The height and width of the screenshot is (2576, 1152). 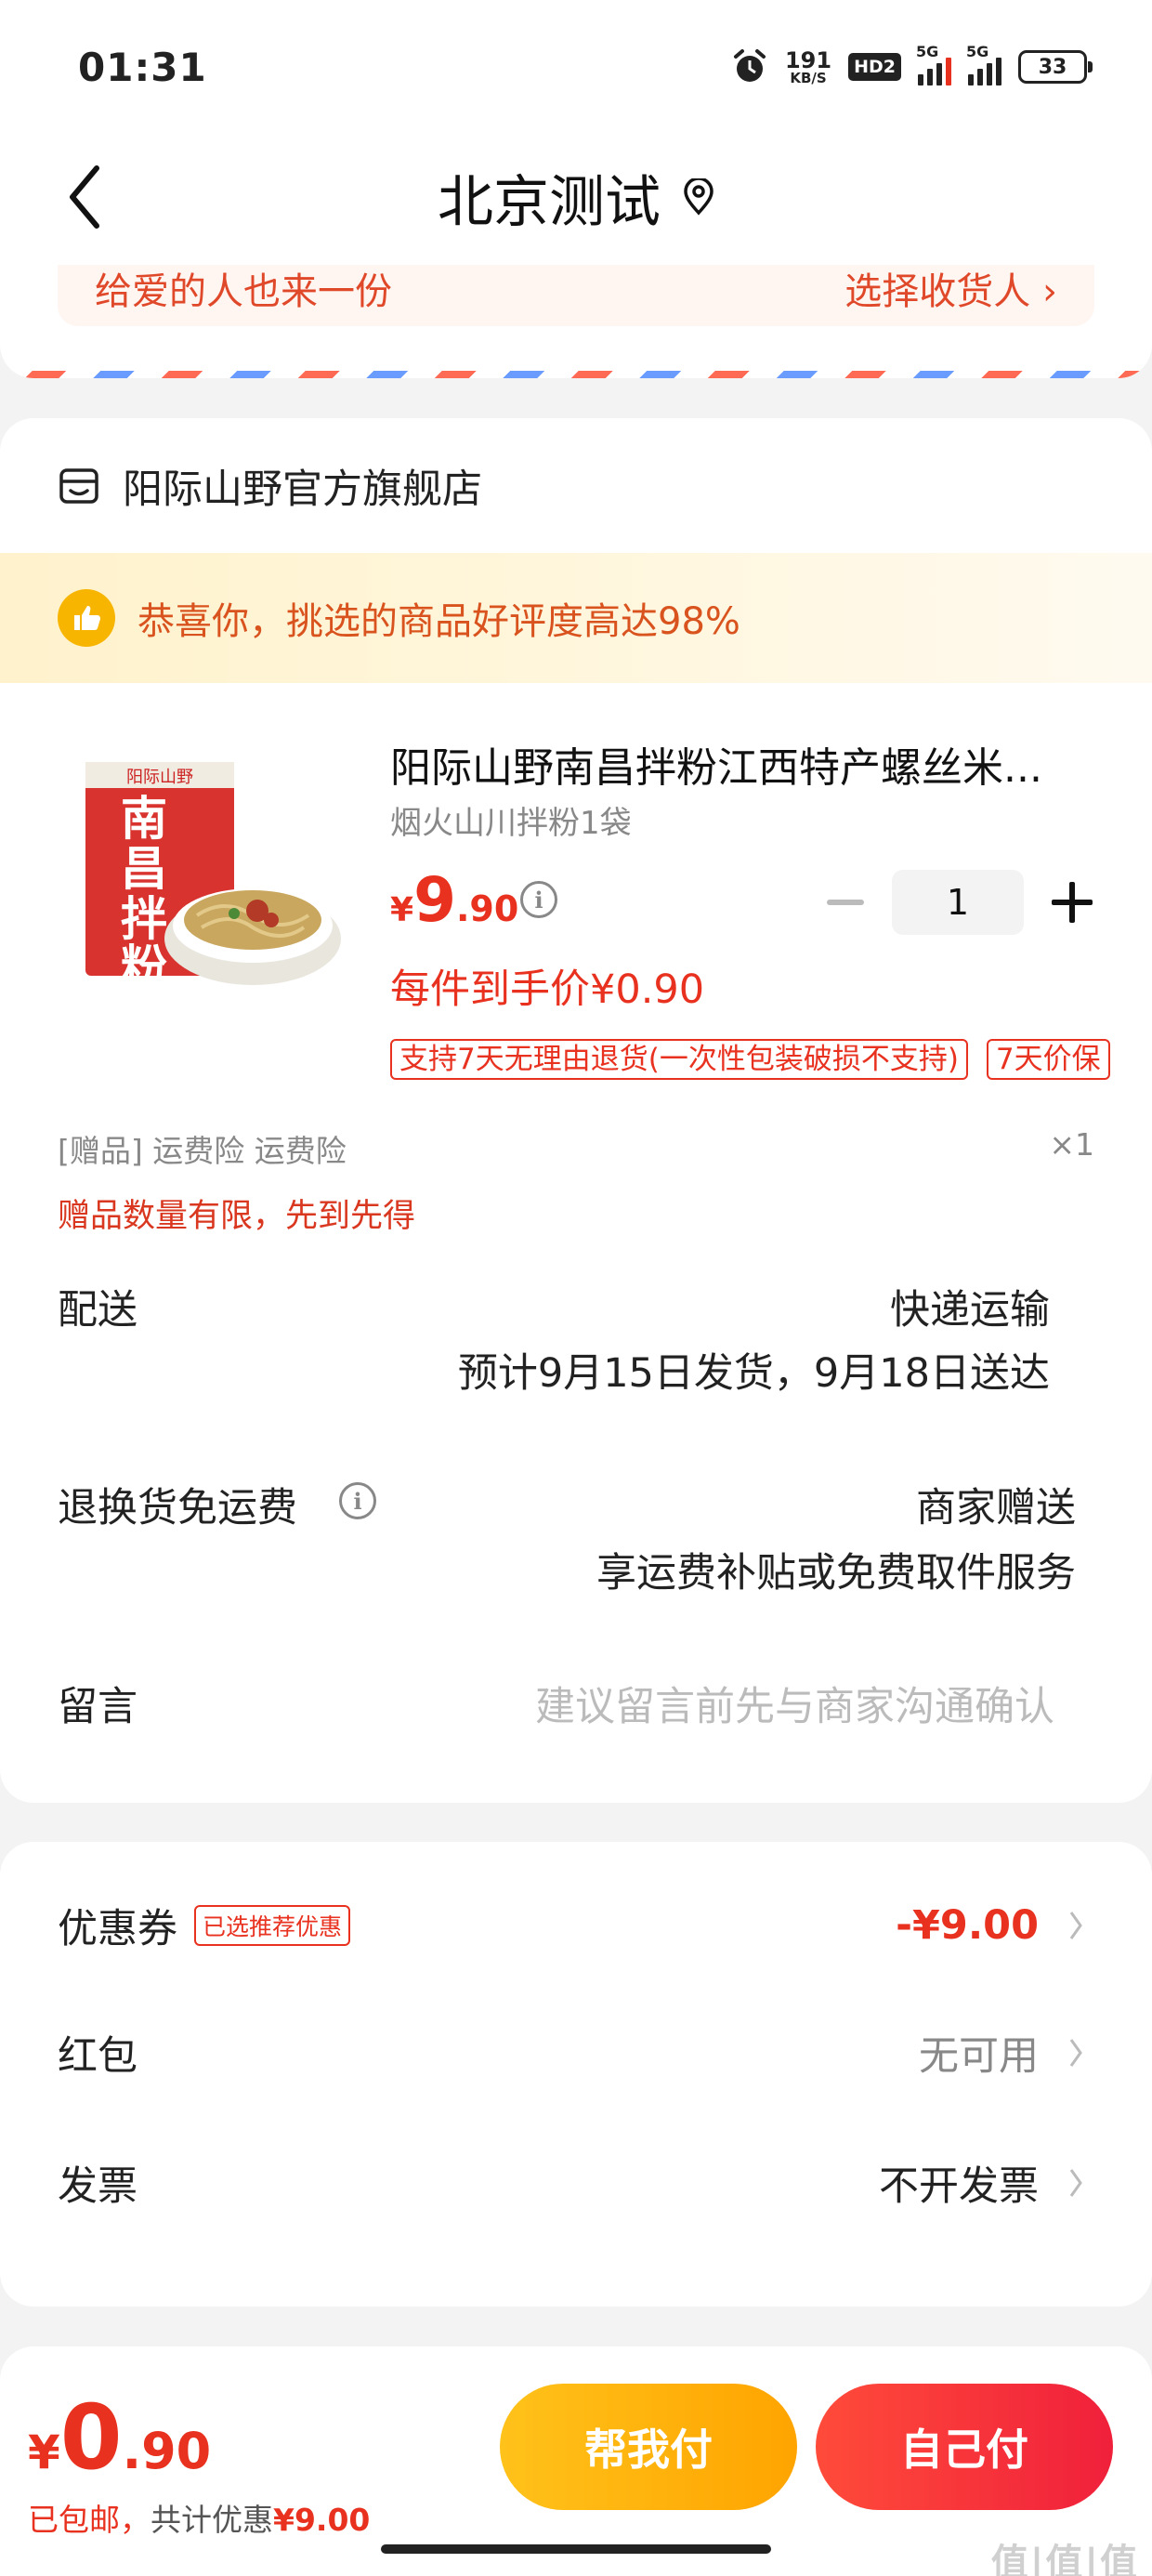 What do you see at coordinates (167, 2451) in the screenshot?
I see `total-decimal: .90` at bounding box center [167, 2451].